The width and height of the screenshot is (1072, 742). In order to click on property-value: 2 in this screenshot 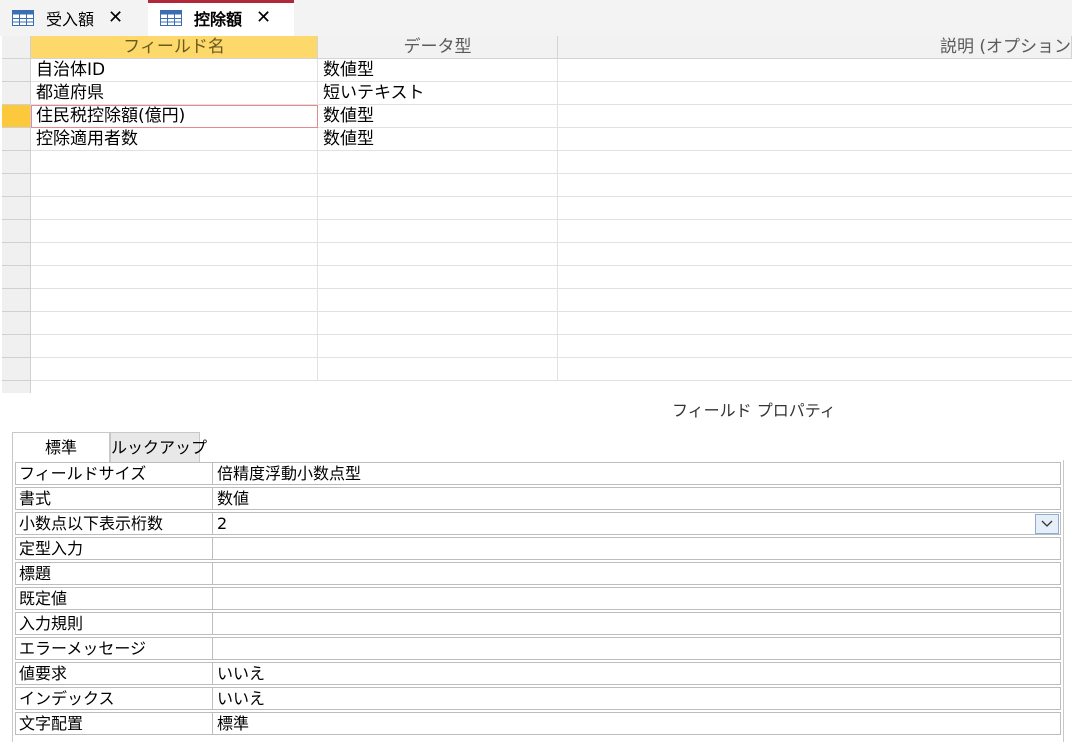, I will do `click(637, 523)`.